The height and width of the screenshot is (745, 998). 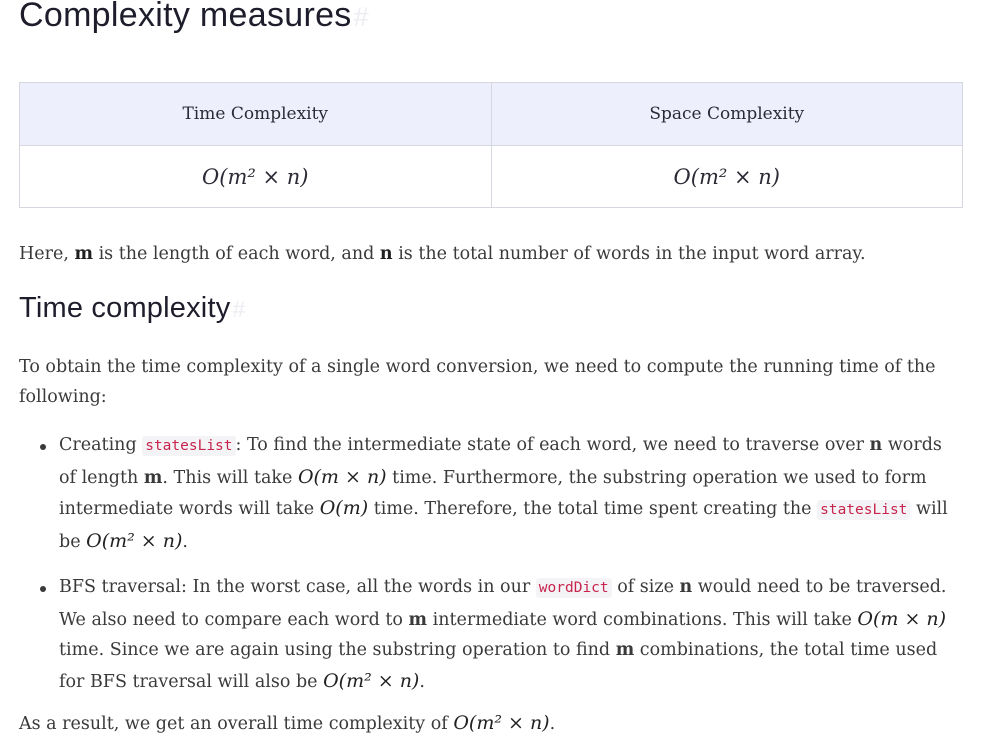 I want to click on table-header-row: Time Complexity Space Complexity, so click(x=491, y=114).